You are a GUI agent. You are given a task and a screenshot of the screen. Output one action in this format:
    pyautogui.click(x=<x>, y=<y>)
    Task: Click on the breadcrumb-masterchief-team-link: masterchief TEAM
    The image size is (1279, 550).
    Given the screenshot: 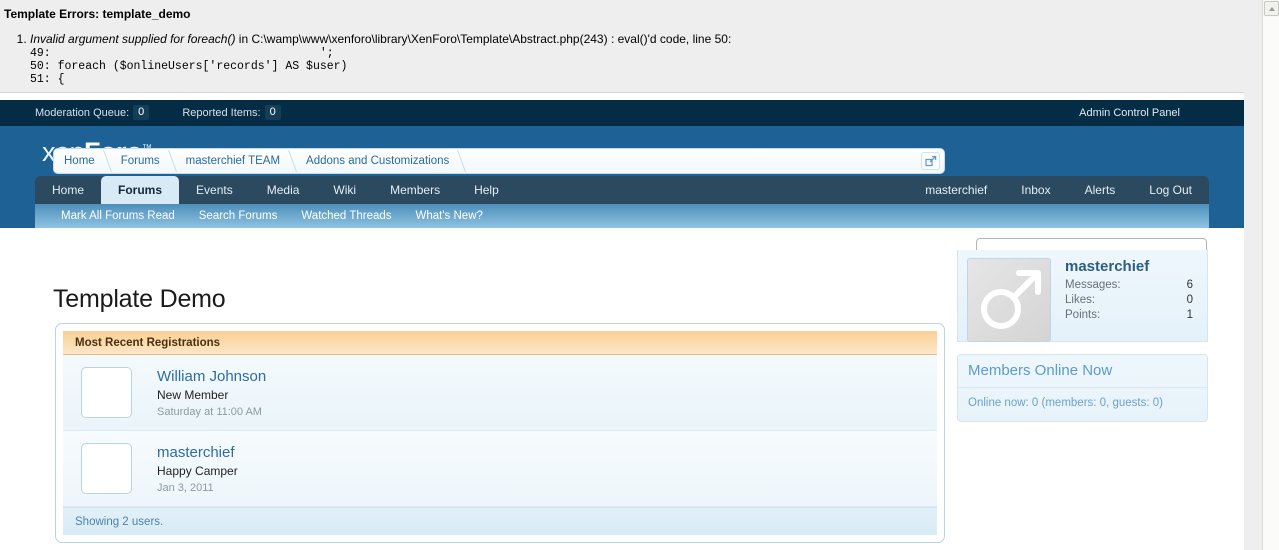 What is the action you would take?
    pyautogui.click(x=236, y=161)
    